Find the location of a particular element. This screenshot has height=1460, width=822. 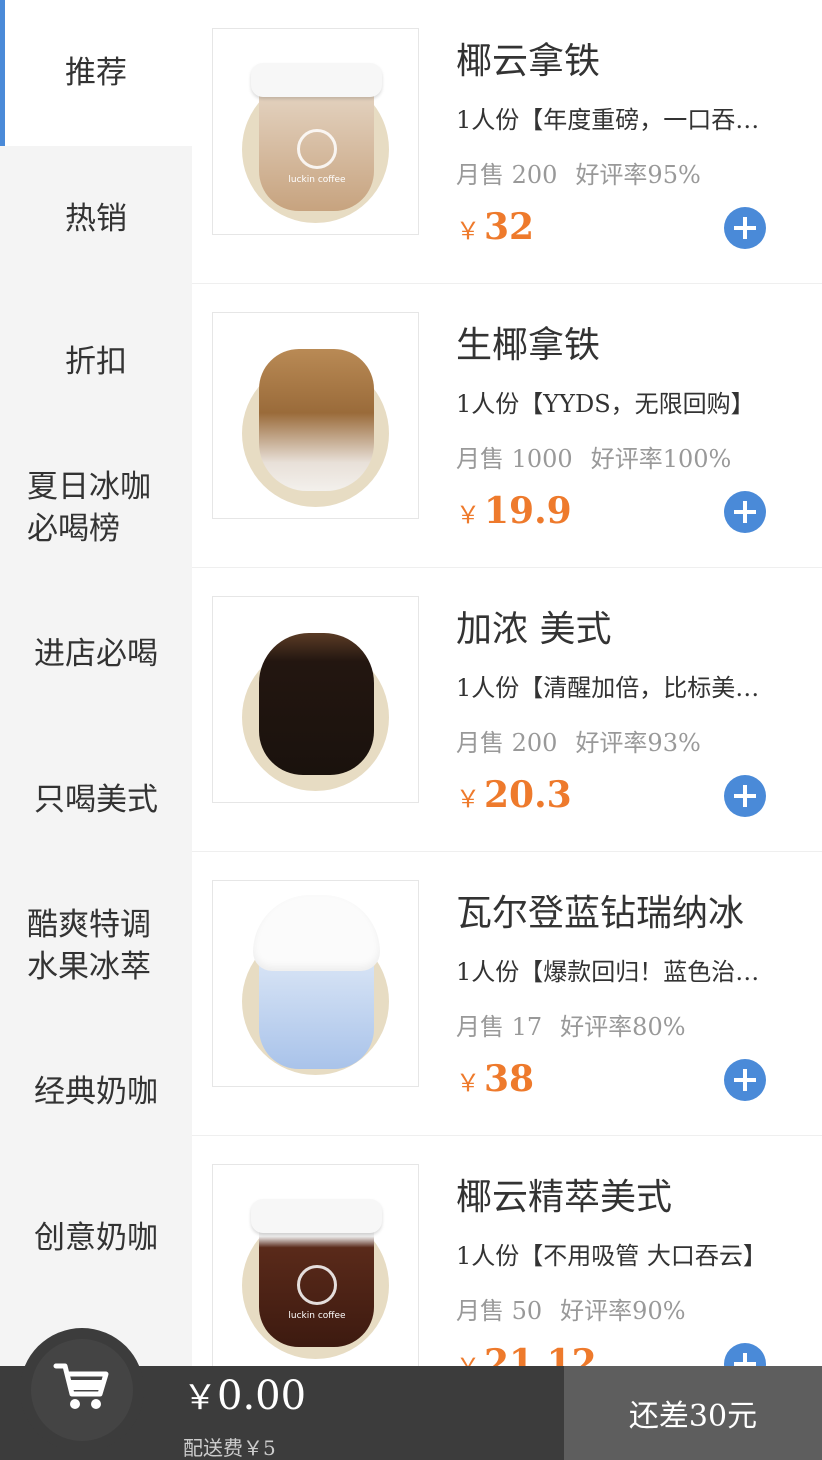

product-name: 椰云精萃美式 is located at coordinates (564, 1197).